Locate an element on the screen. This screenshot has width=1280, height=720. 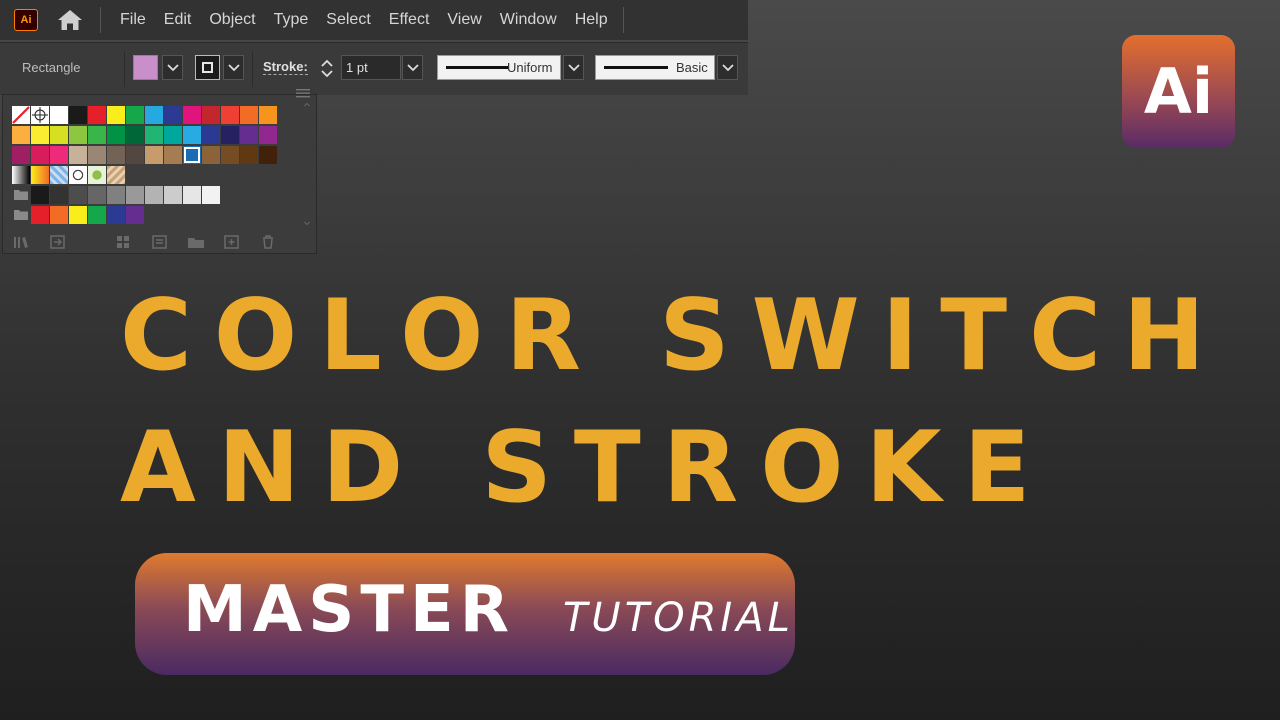
trash-icon is located at coordinates (268, 242).